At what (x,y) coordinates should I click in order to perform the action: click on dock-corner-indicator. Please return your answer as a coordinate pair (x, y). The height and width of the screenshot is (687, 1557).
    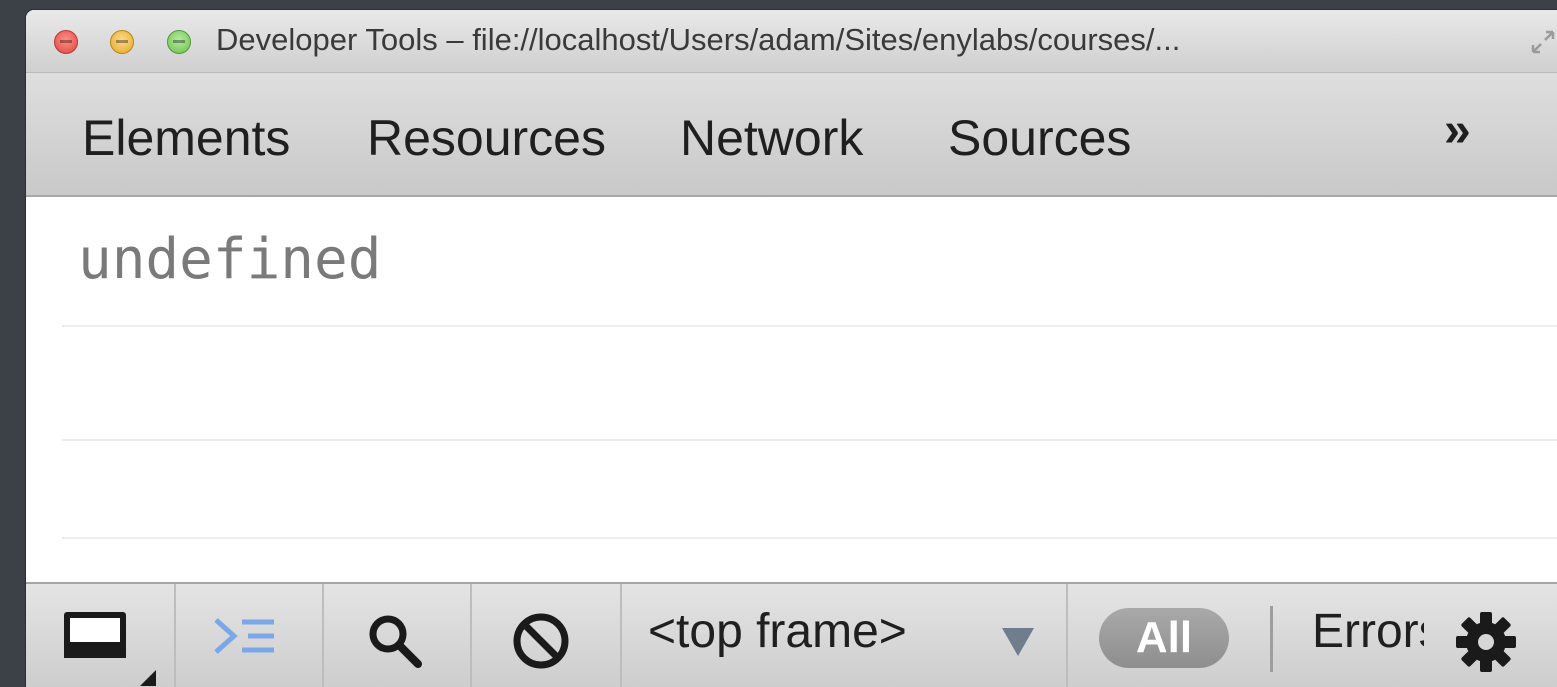
    Looking at the image, I should click on (148, 678).